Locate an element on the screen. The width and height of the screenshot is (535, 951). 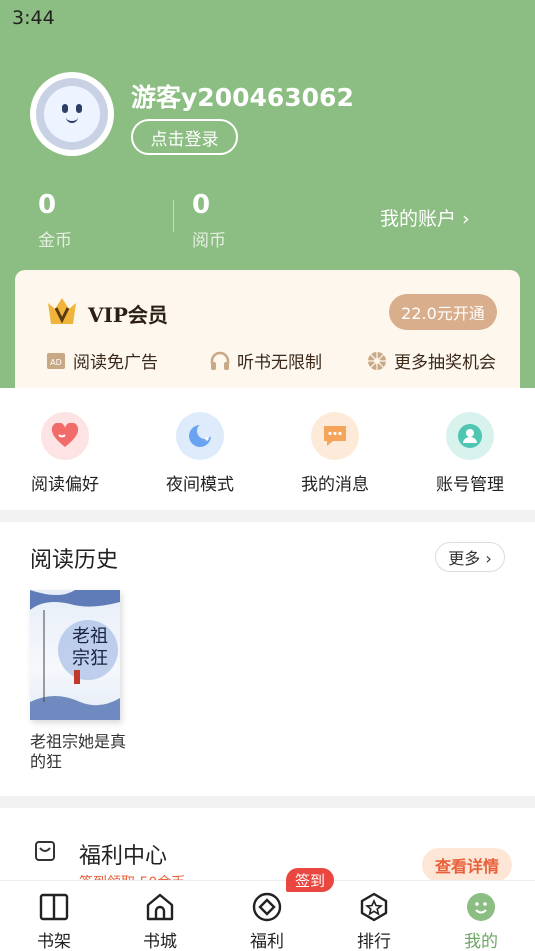
account-management-button: 账号管理 is located at coordinates (470, 453).